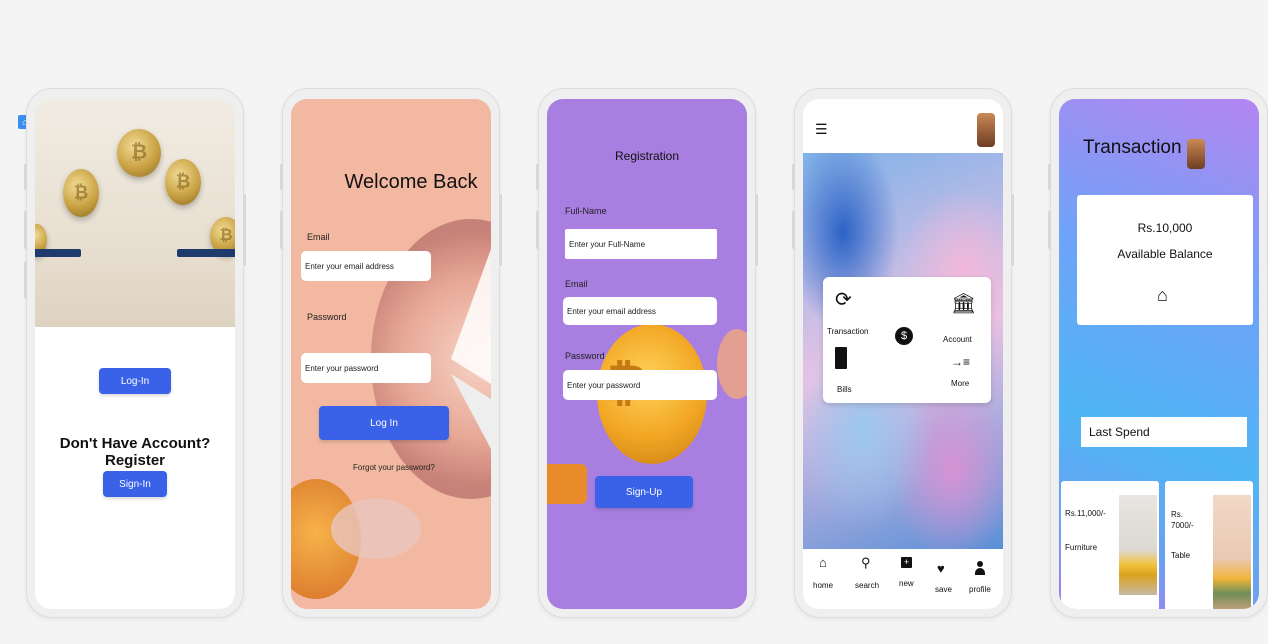 This screenshot has width=1268, height=644. What do you see at coordinates (903, 578) in the screenshot?
I see `bottom-nav: ⌂ home ⚲ search + new ♥ save profile` at bounding box center [903, 578].